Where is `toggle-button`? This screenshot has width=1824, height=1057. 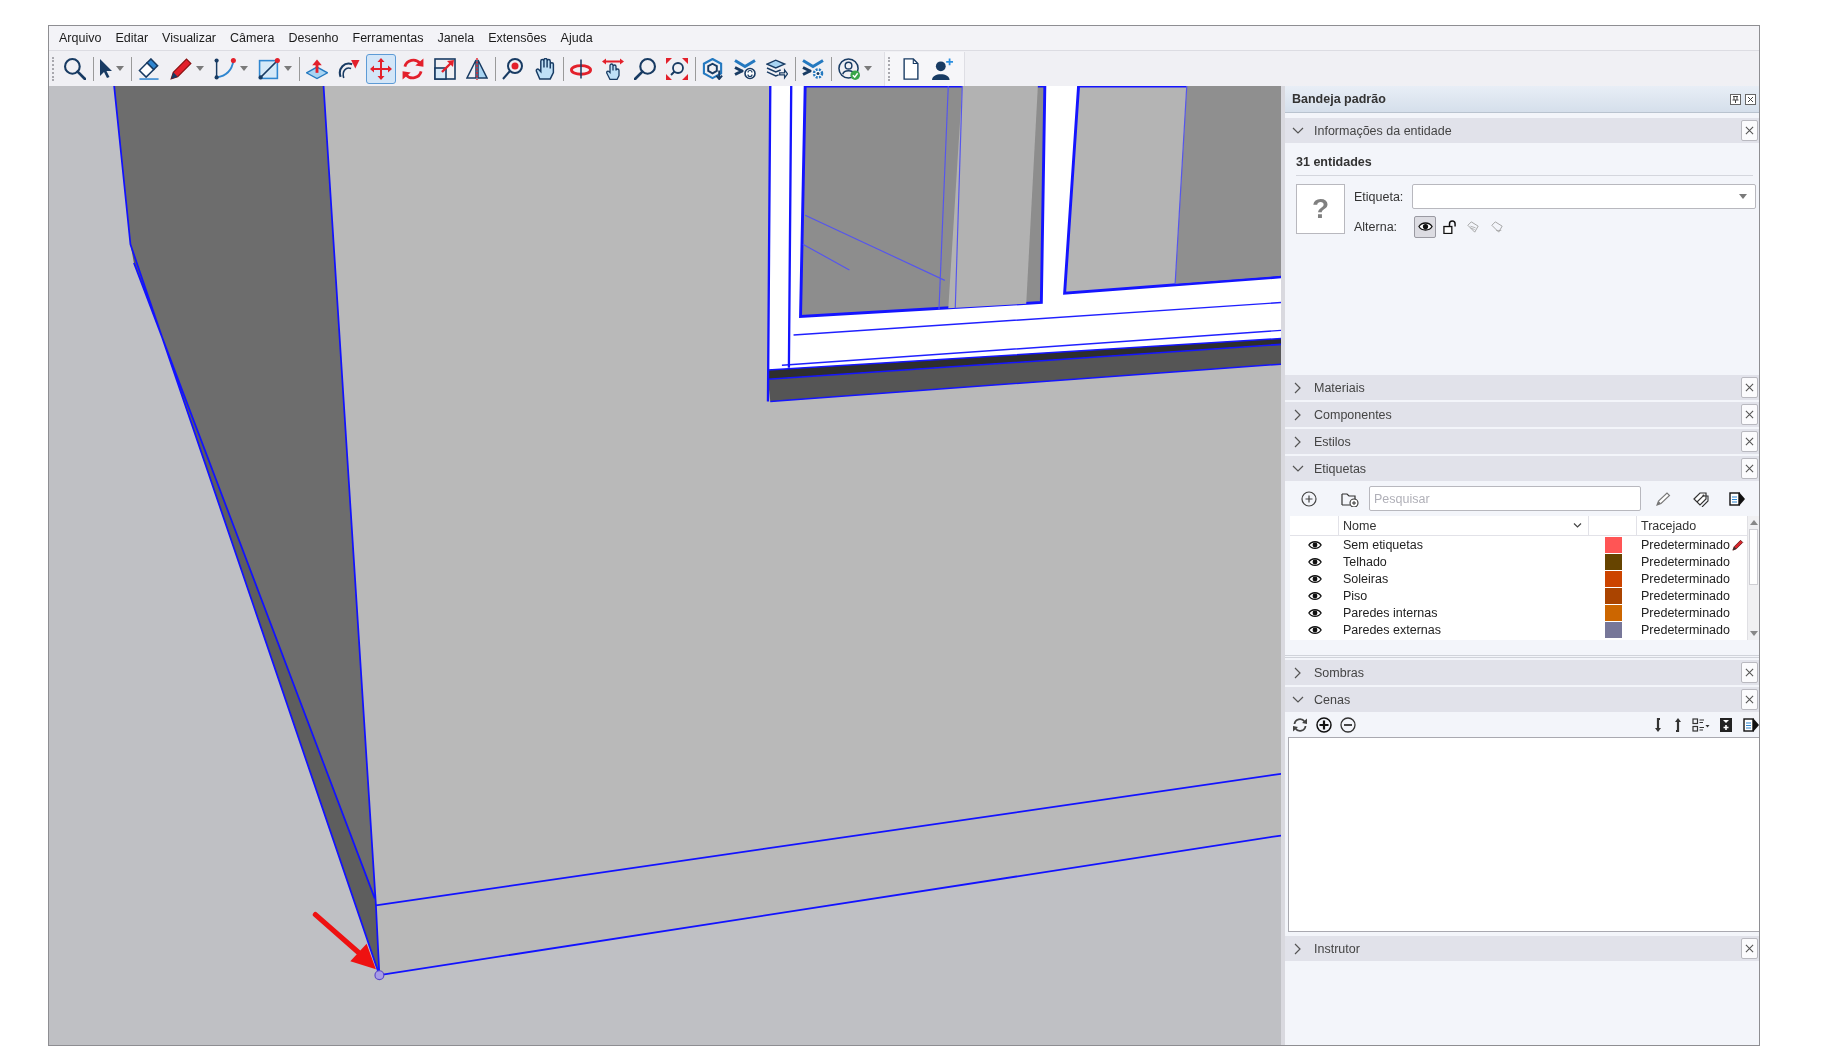
toggle-button is located at coordinates (1425, 226).